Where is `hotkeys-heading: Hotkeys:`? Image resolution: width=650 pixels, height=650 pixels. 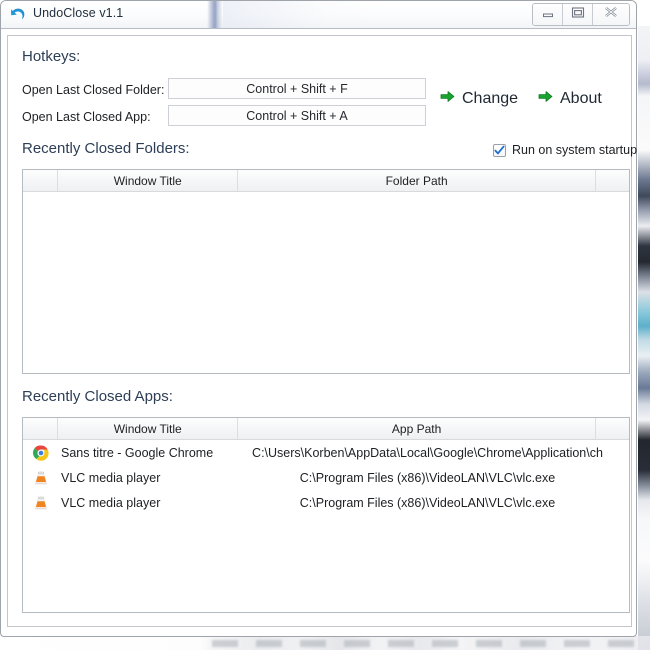
hotkeys-heading: Hotkeys: is located at coordinates (51, 56).